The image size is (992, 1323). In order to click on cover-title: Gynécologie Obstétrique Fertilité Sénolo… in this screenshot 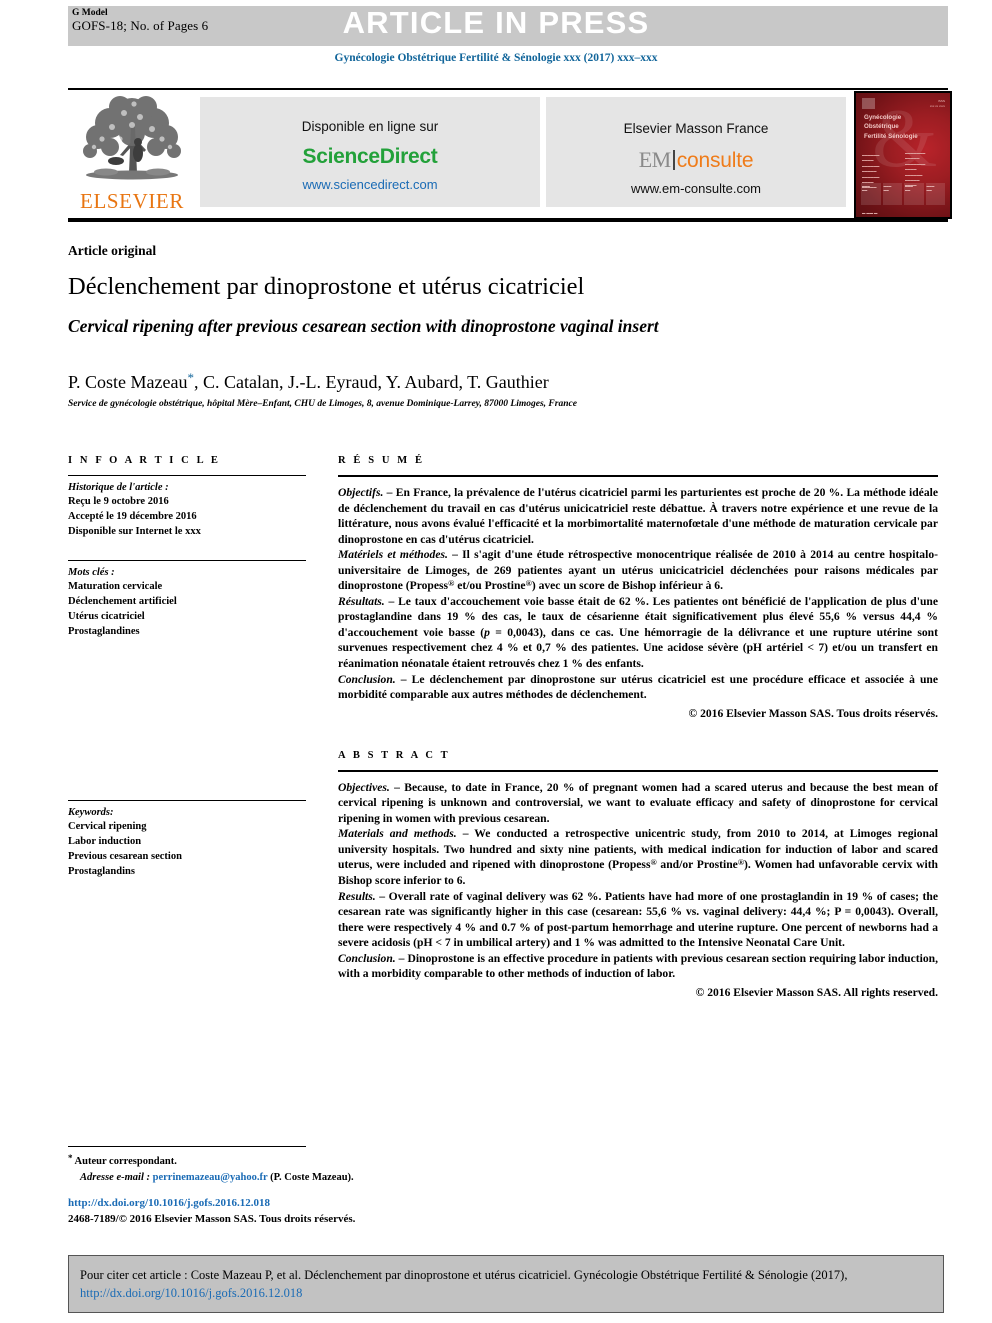, I will do `click(891, 127)`.